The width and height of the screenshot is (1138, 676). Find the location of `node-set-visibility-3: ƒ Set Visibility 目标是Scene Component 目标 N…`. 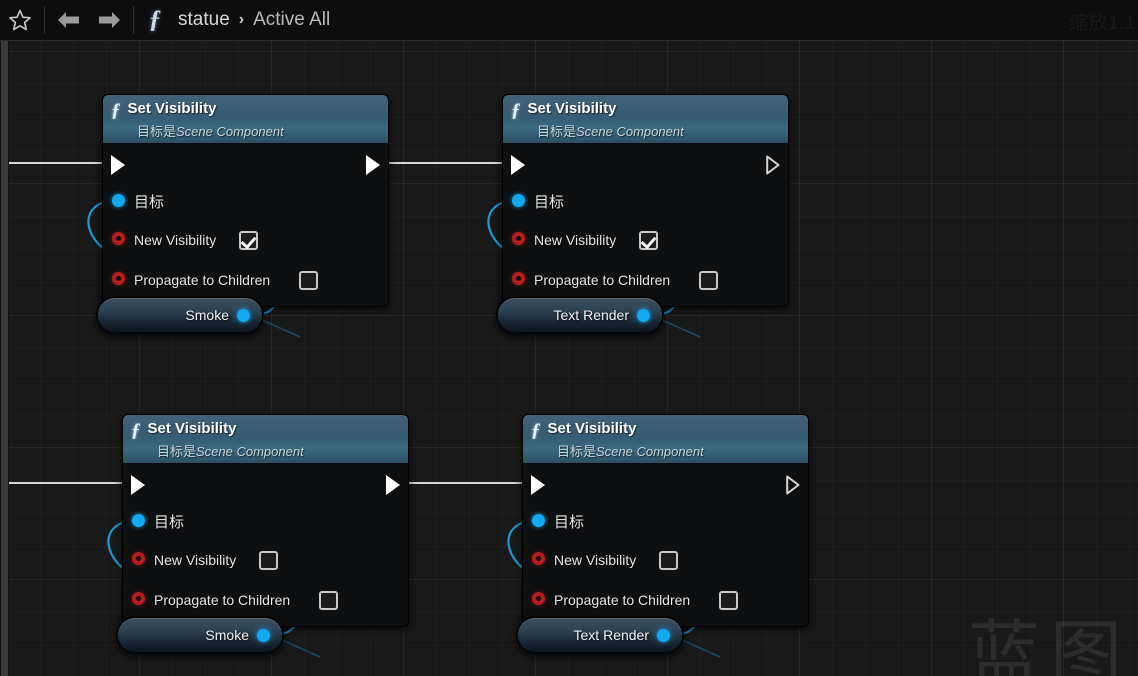

node-set-visibility-3: ƒ Set Visibility 目标是Scene Component 目标 N… is located at coordinates (265, 520).